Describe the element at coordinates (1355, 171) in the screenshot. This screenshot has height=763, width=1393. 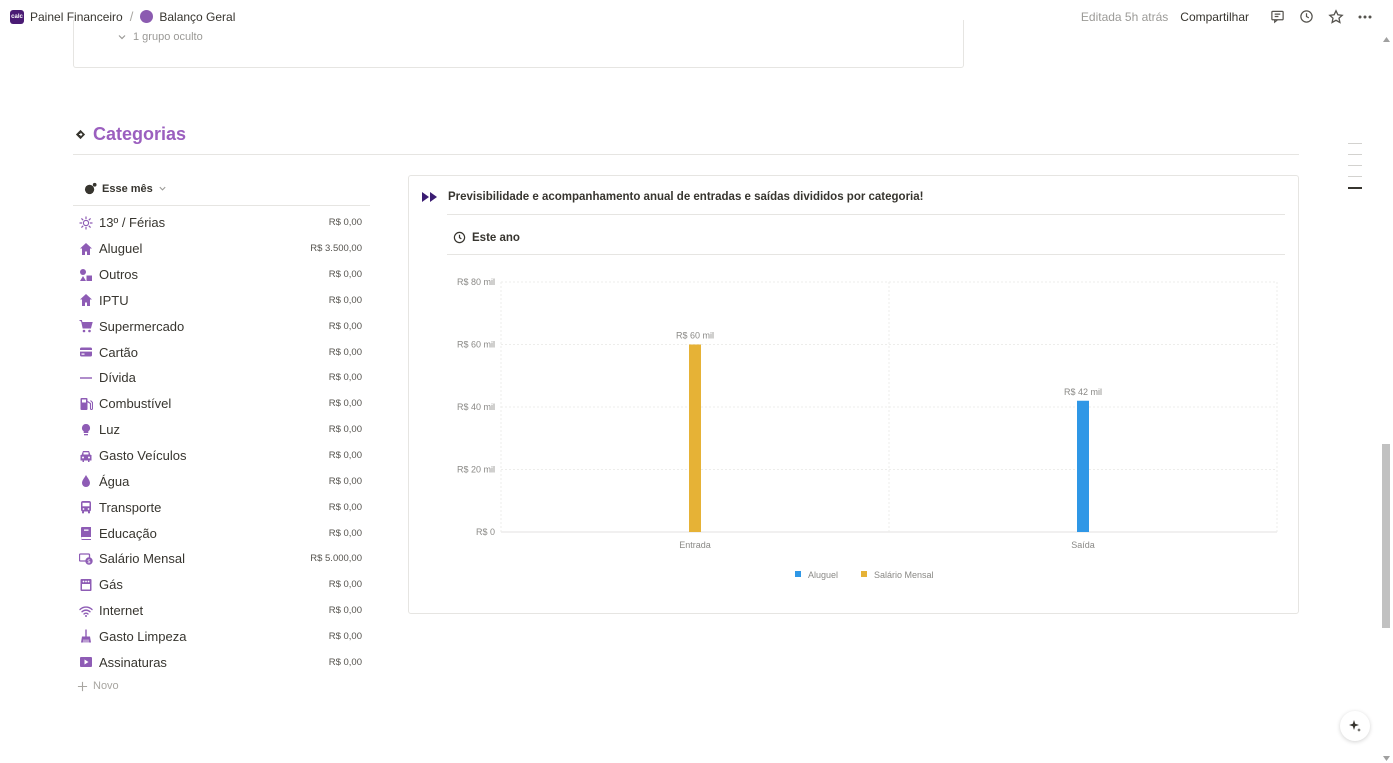
I see `page-outline` at that location.